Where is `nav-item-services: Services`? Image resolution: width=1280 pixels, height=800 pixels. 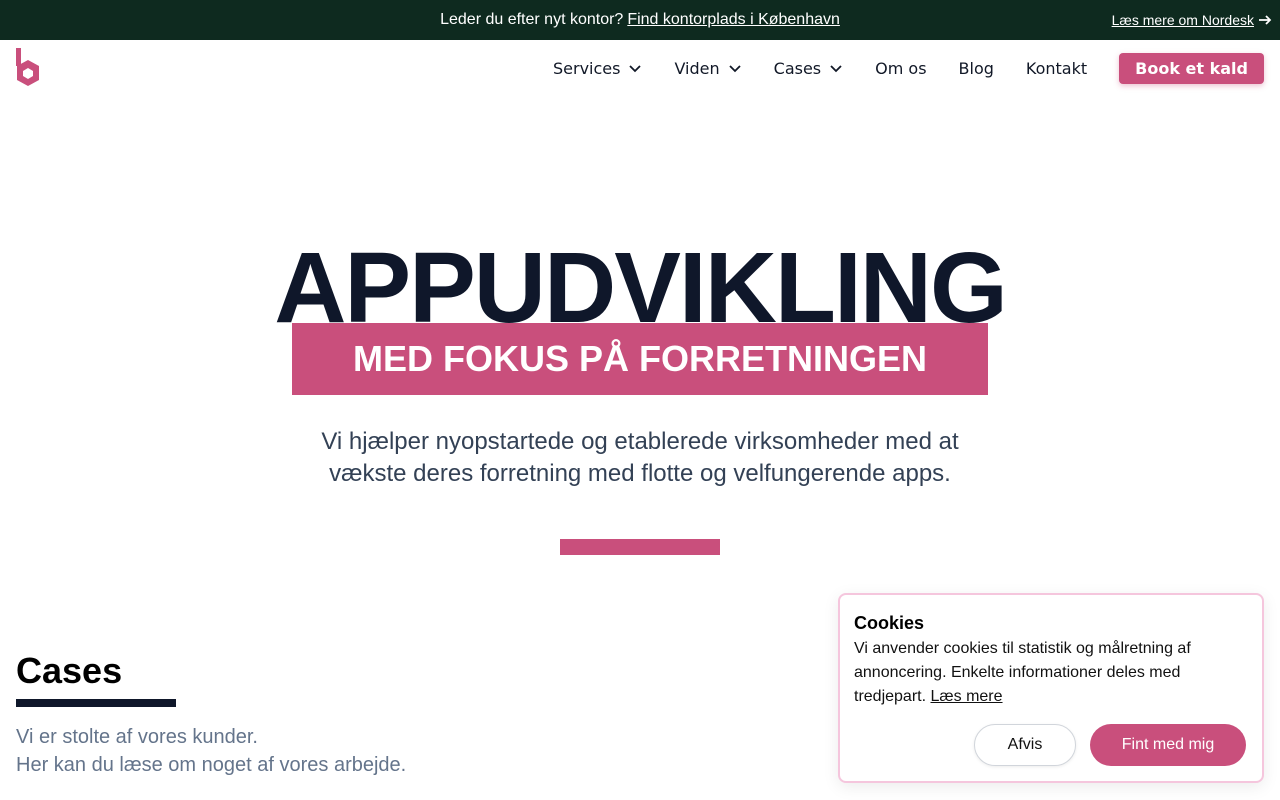 nav-item-services: Services is located at coordinates (597, 68).